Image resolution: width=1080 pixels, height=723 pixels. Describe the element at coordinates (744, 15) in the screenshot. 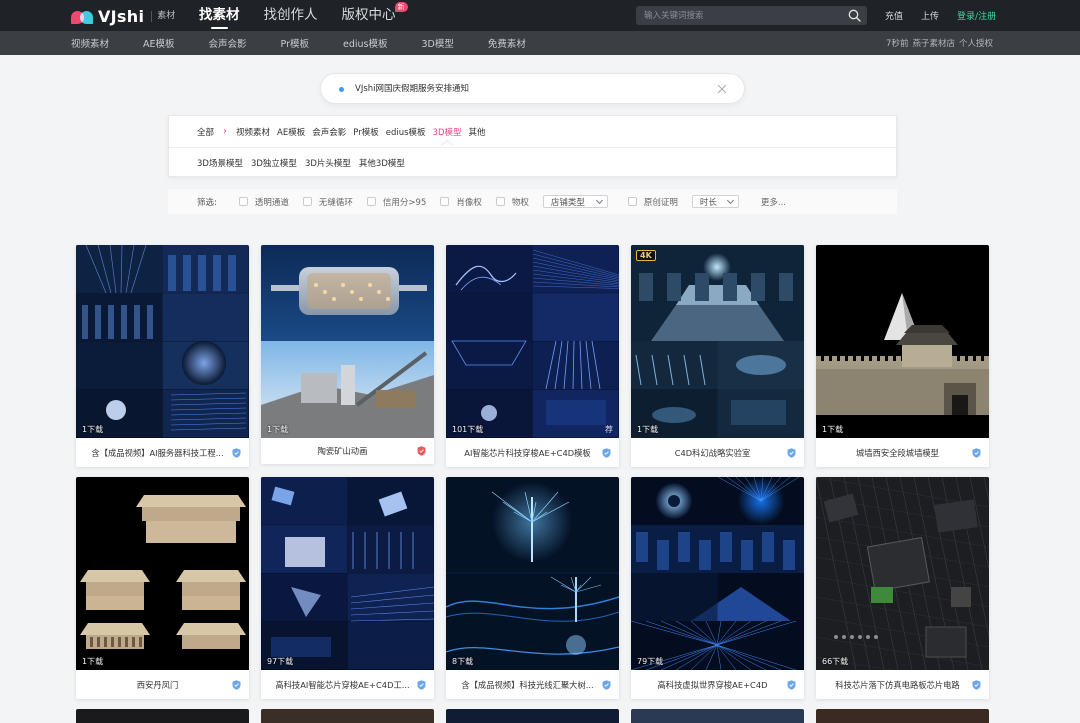

I see `search-input` at that location.